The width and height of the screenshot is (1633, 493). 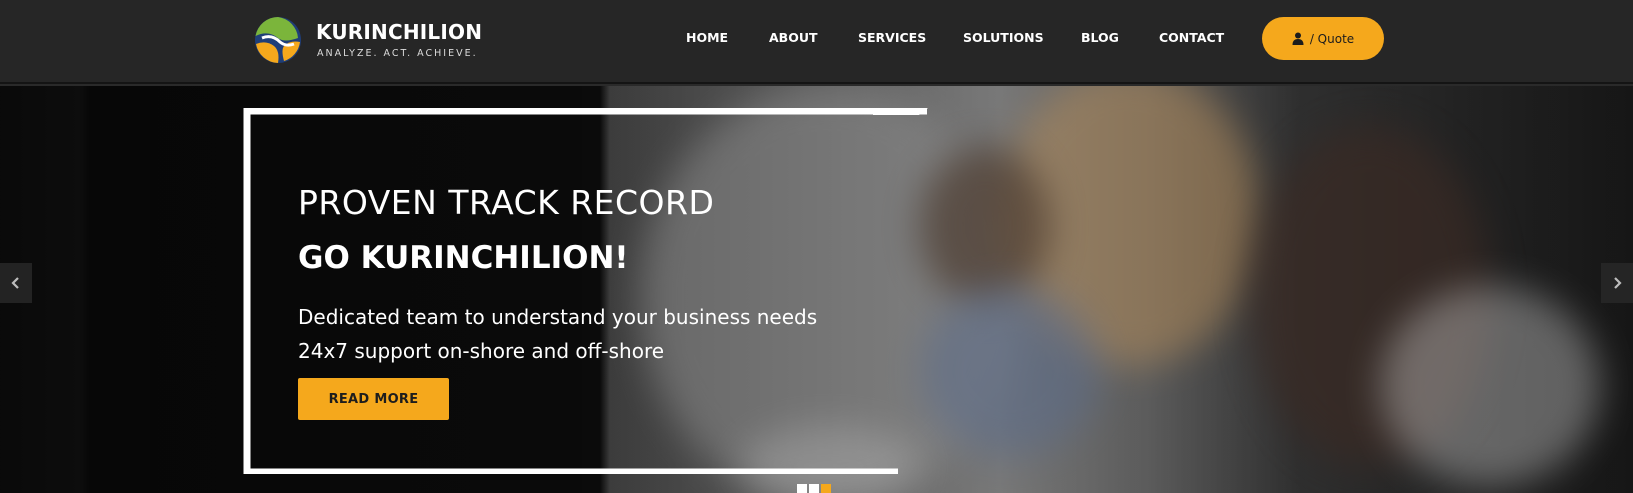 What do you see at coordinates (793, 37) in the screenshot?
I see `nav-about: ABOUT` at bounding box center [793, 37].